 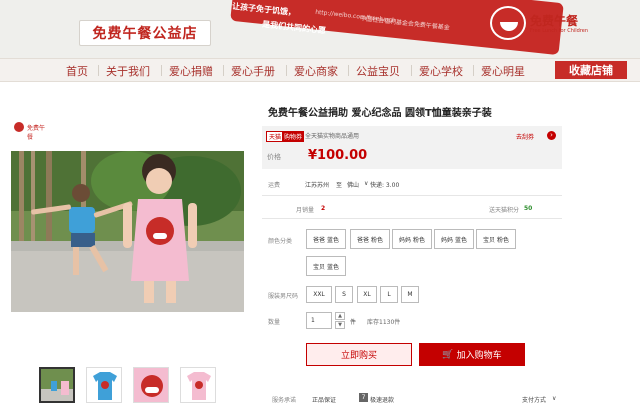 What do you see at coordinates (274, 157) in the screenshot?
I see `price-label: 价格` at bounding box center [274, 157].